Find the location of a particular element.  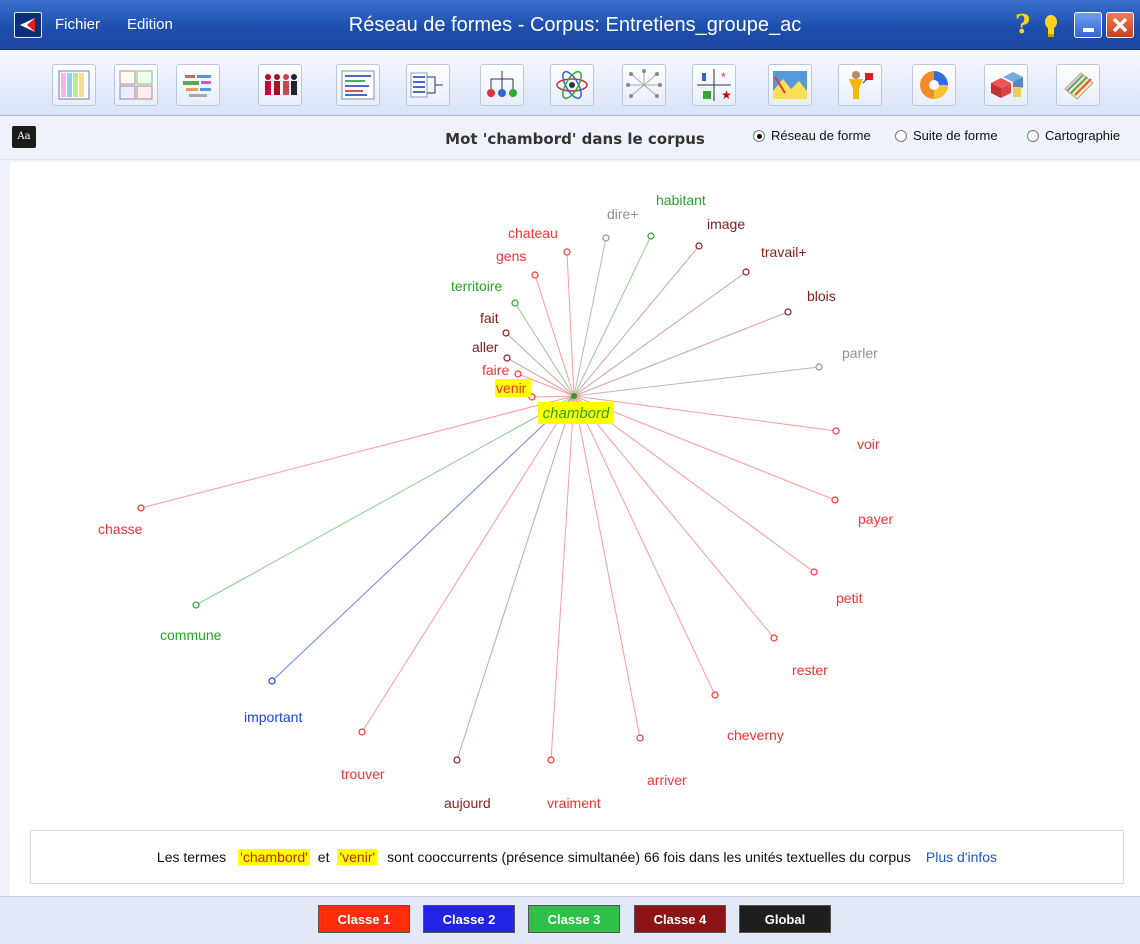

node-chasse is located at coordinates (141, 508).